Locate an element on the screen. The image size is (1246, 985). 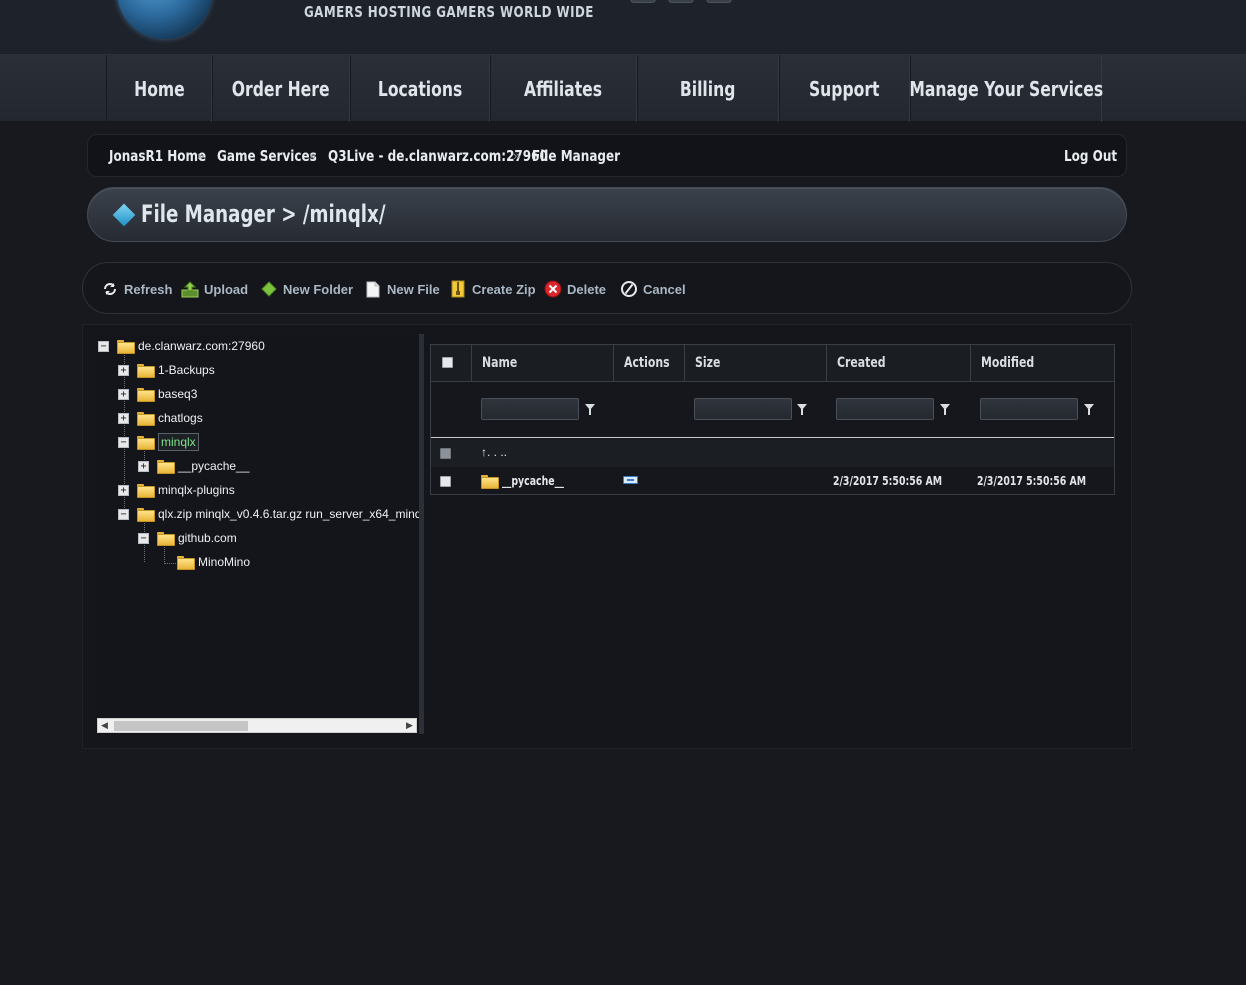
tree-node-baseq3: + baseq3 is located at coordinates (157, 394).